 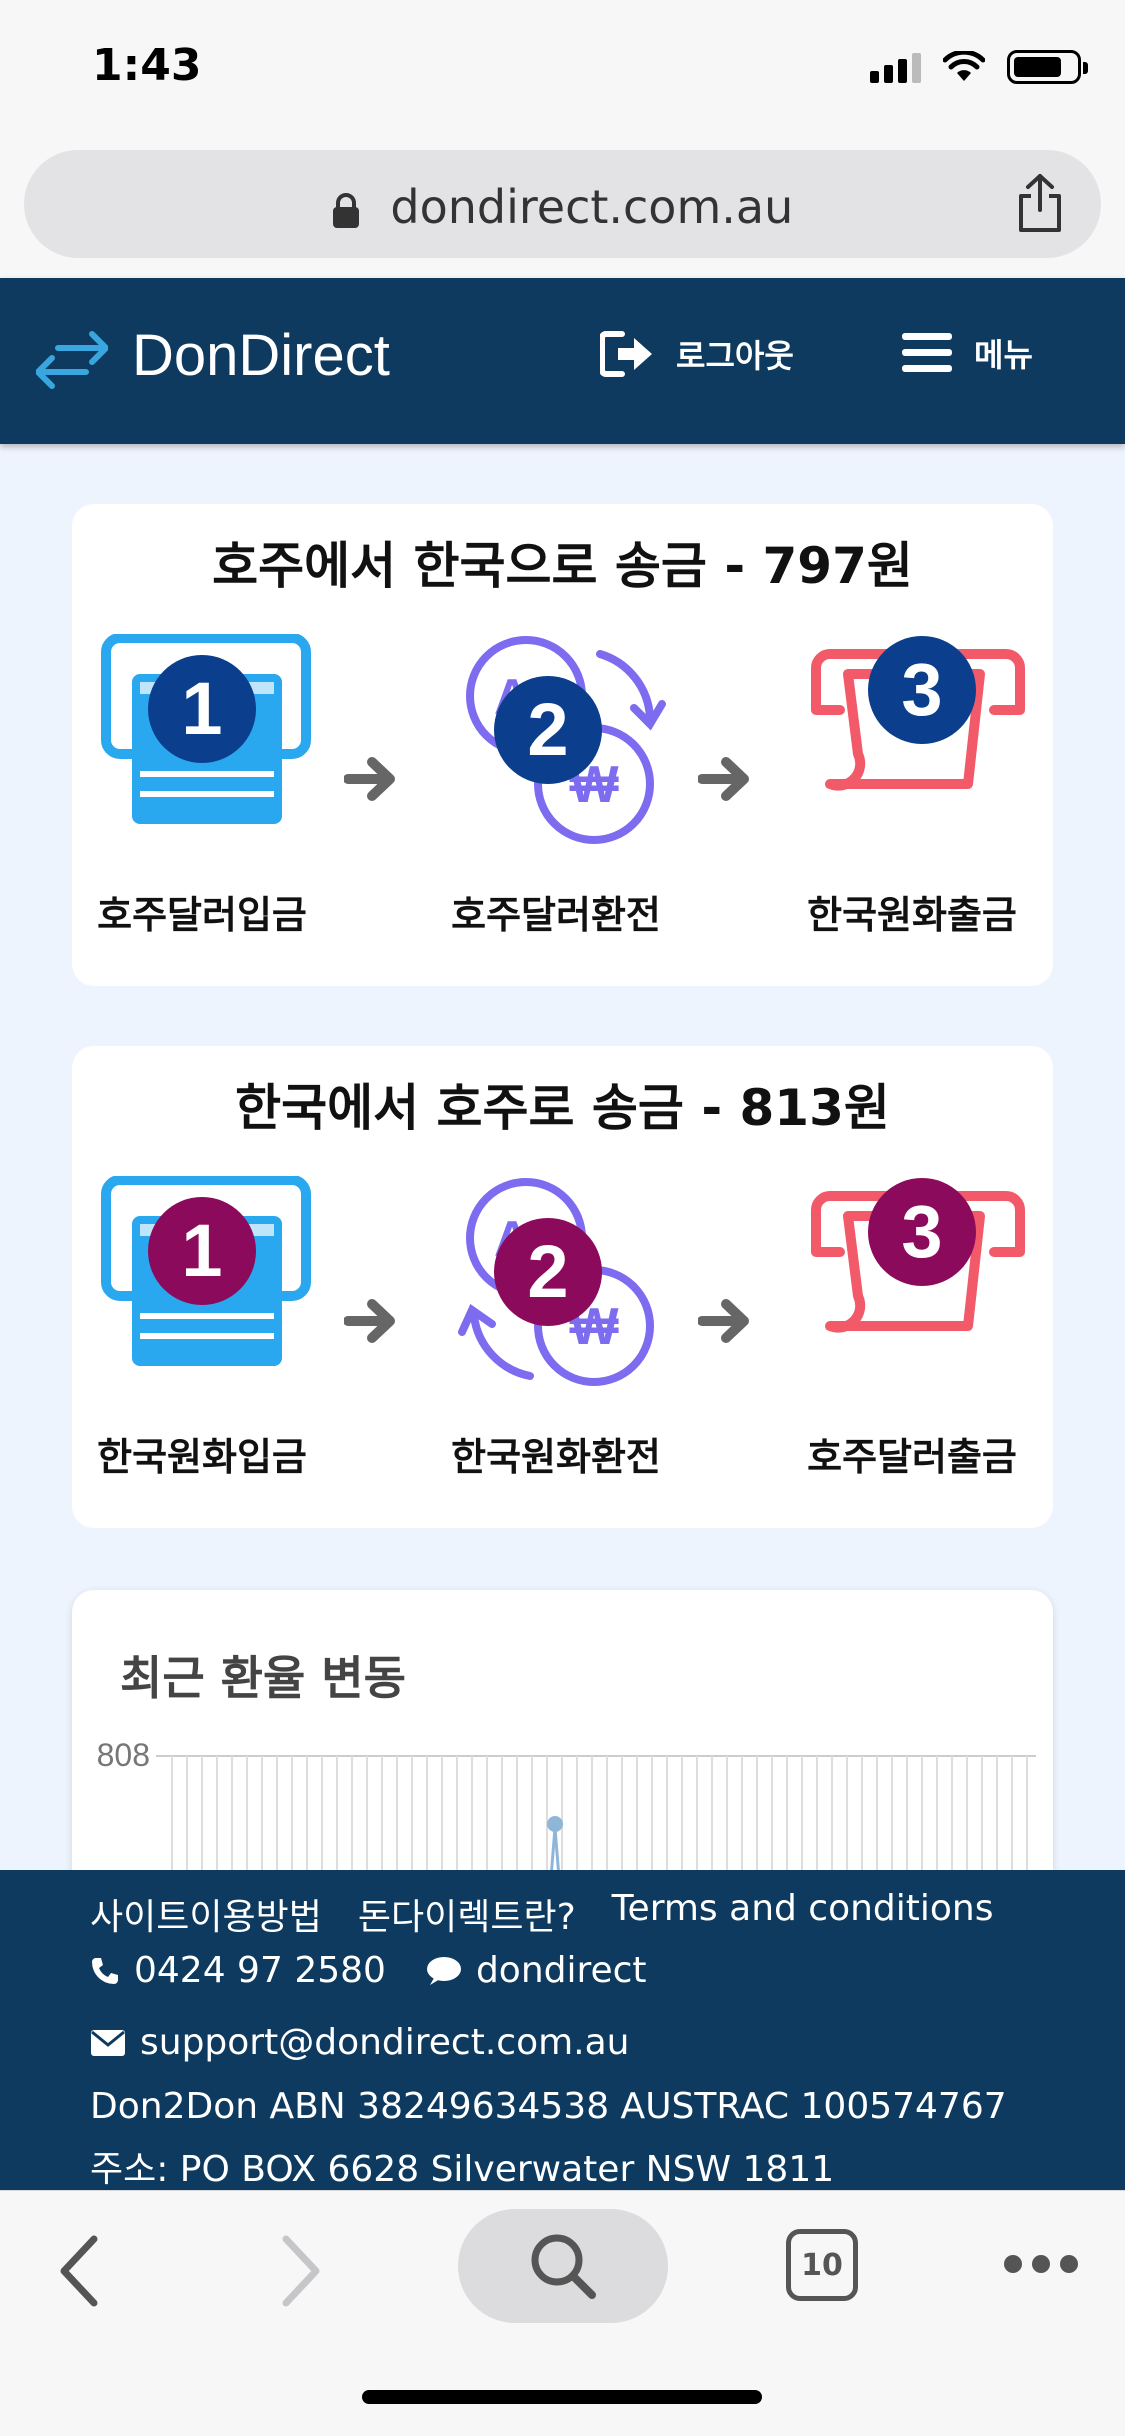 I want to click on status-icons, so click(x=979, y=67).